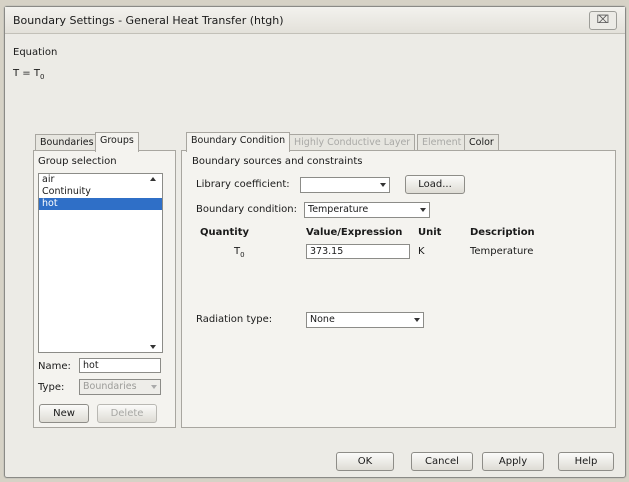  I want to click on radiation-type-value: None, so click(322, 319).